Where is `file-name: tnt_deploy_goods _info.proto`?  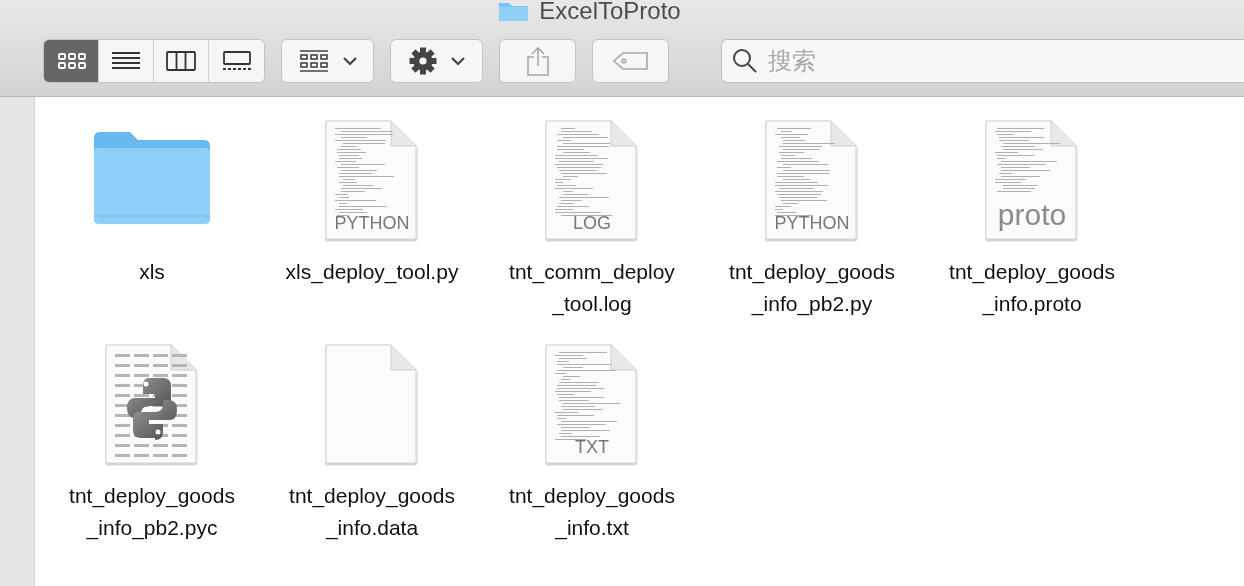
file-name: tnt_deploy_goods _info.proto is located at coordinates (1032, 288).